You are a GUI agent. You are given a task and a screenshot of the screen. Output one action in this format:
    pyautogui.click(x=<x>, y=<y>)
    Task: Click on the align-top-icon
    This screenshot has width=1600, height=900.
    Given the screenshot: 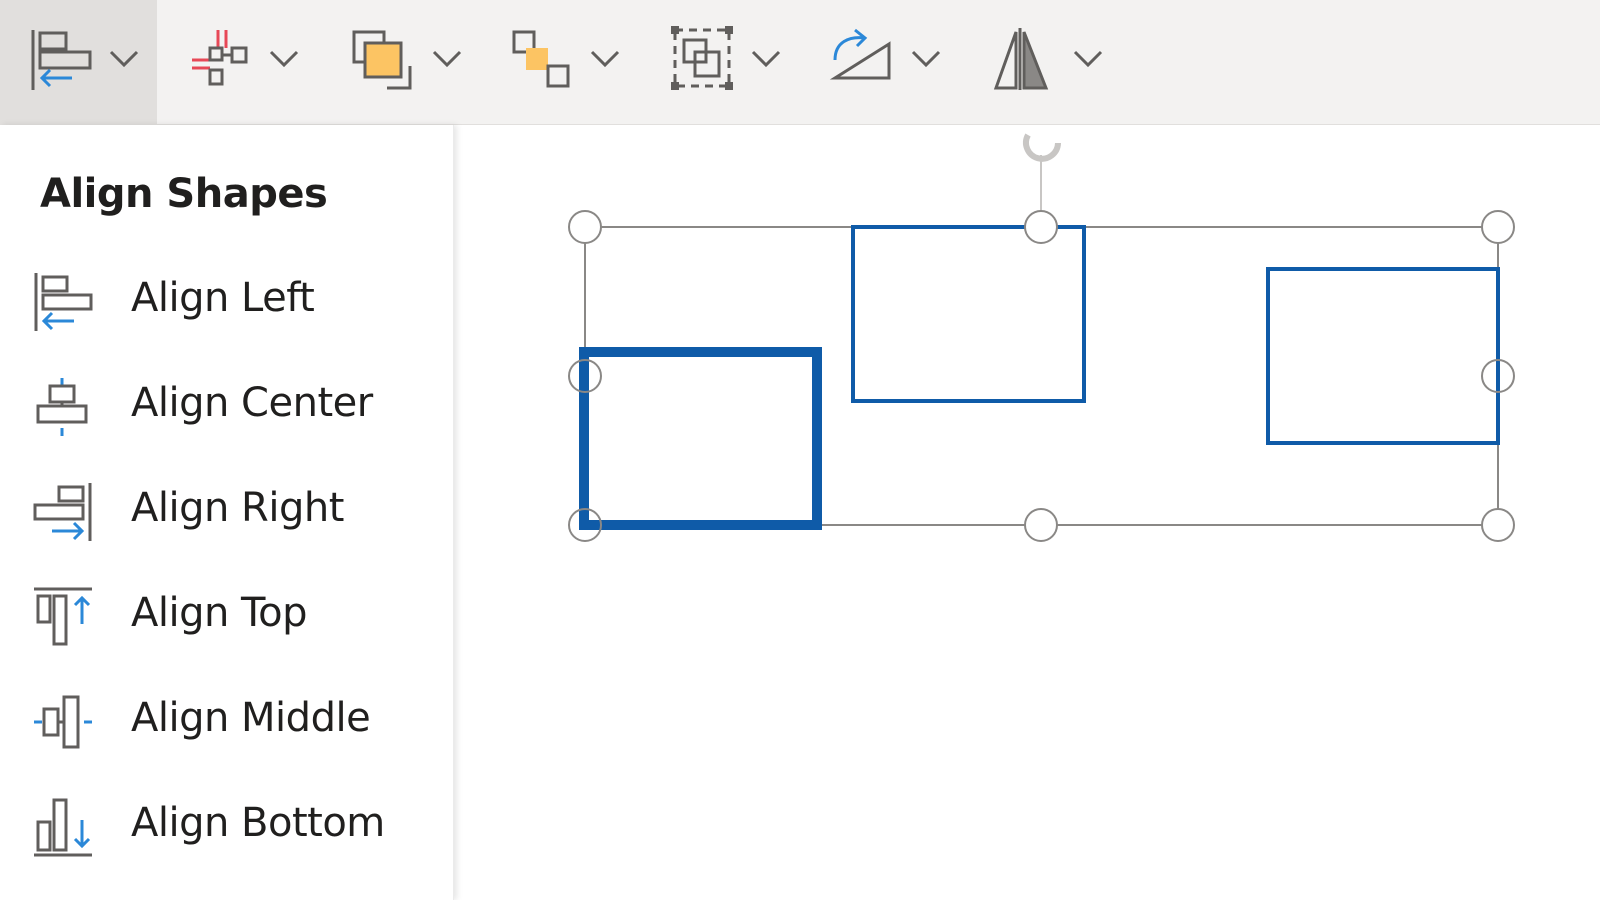 What is the action you would take?
    pyautogui.click(x=63, y=616)
    